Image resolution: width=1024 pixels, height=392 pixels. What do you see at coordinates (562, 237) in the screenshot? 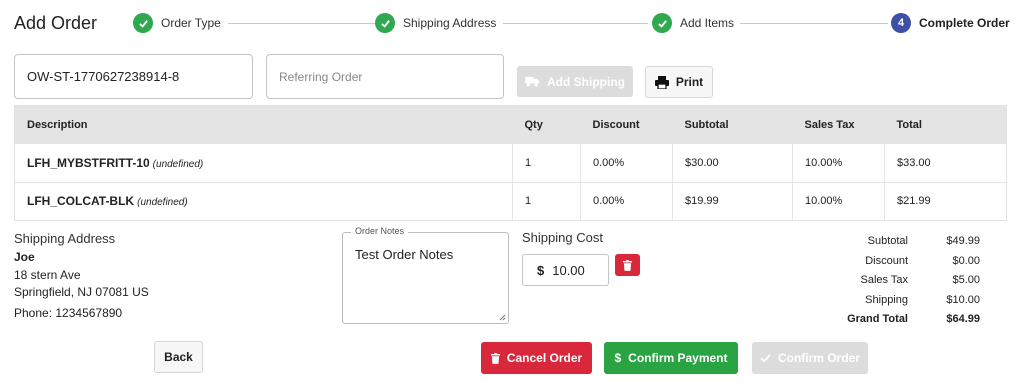
I see `shipping-cost-label: Shipping Cost` at bounding box center [562, 237].